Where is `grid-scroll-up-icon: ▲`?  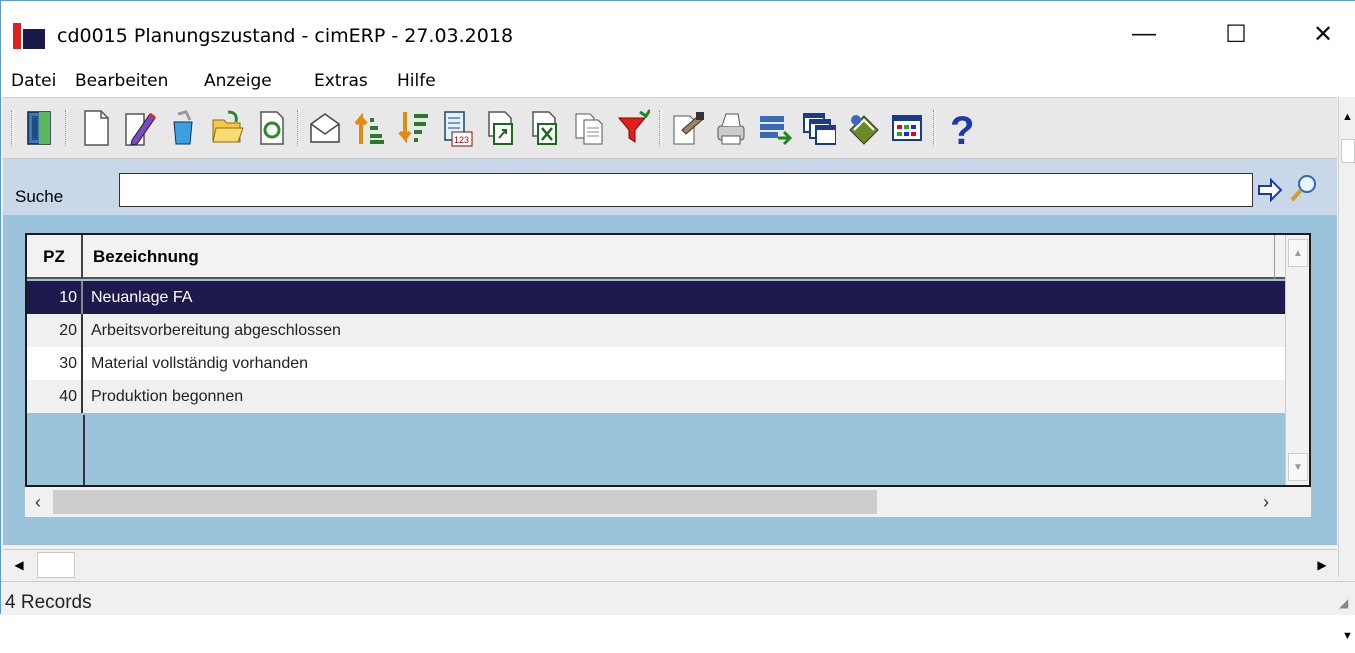 grid-scroll-up-icon: ▲ is located at coordinates (1298, 253).